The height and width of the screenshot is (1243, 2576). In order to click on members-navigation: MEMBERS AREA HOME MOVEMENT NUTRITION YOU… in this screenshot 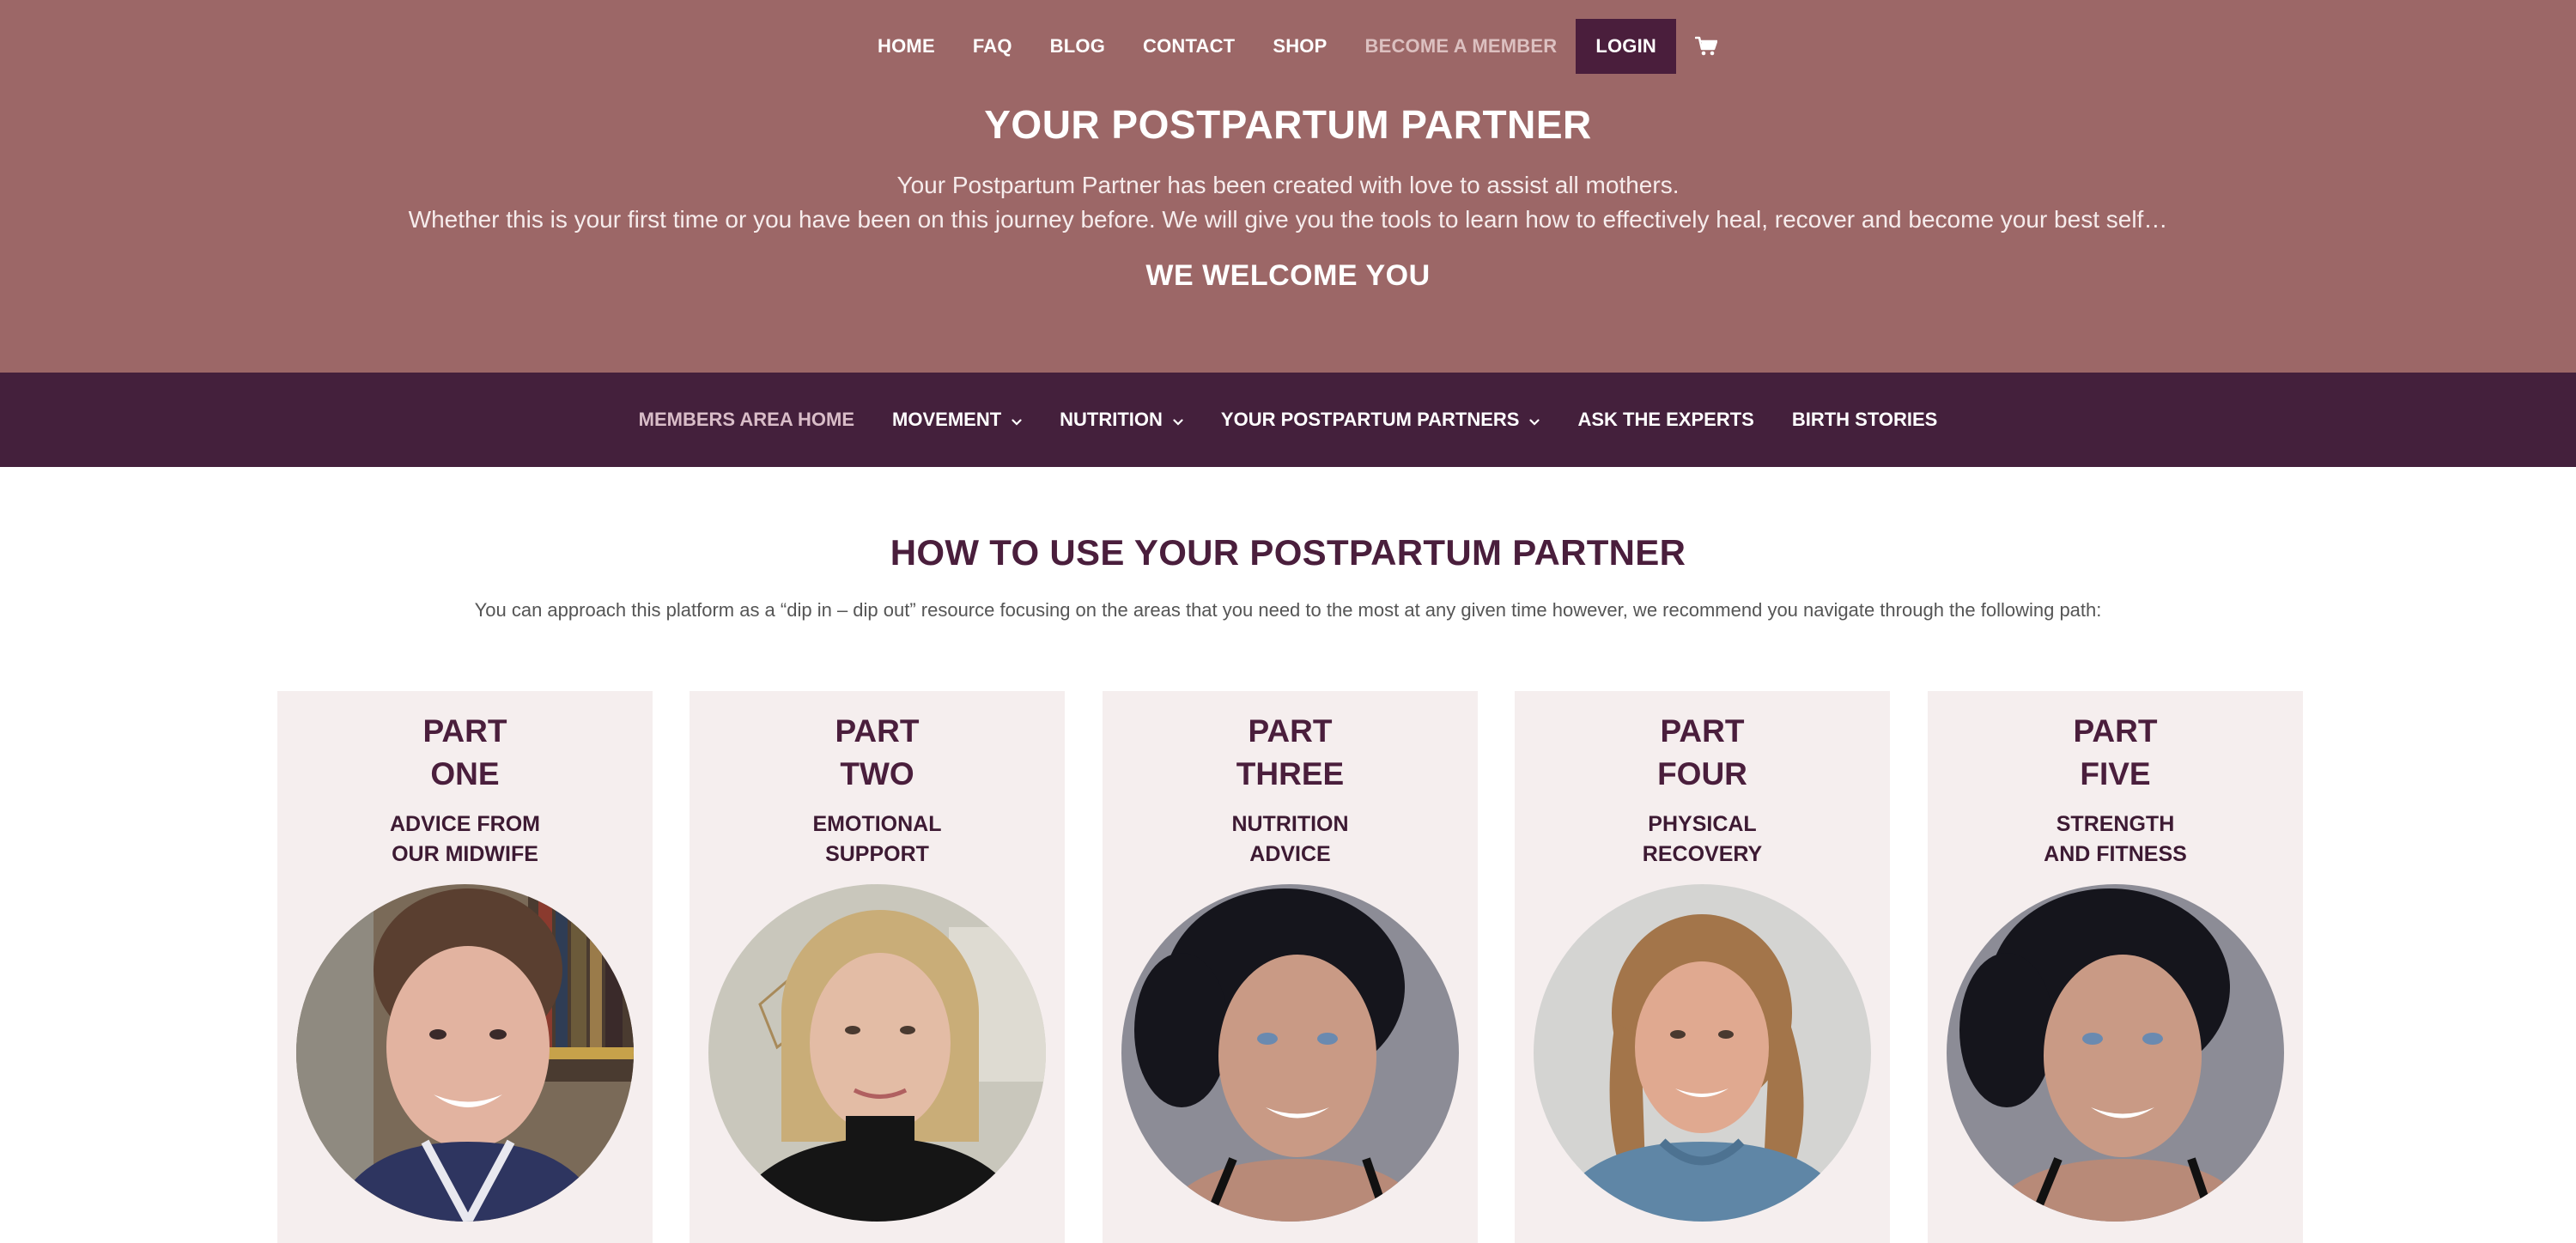, I will do `click(1288, 420)`.